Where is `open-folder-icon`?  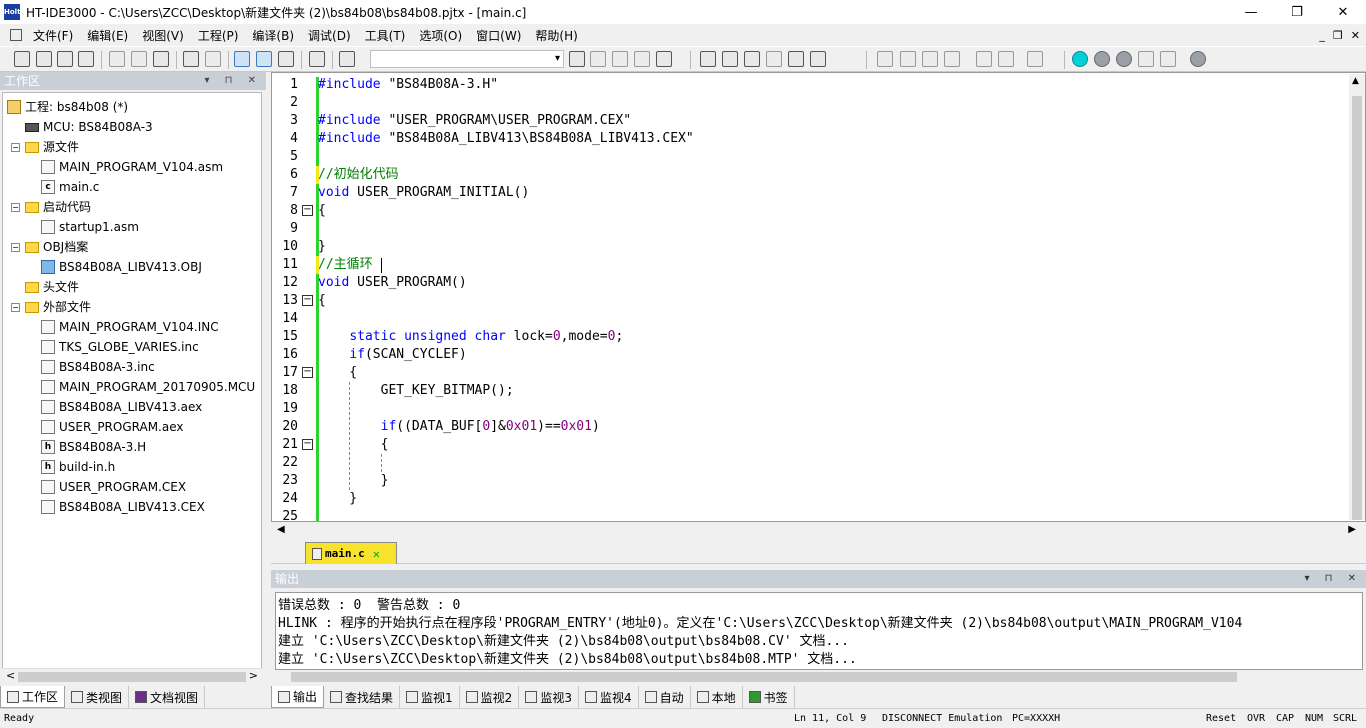 open-folder-icon is located at coordinates (44, 59).